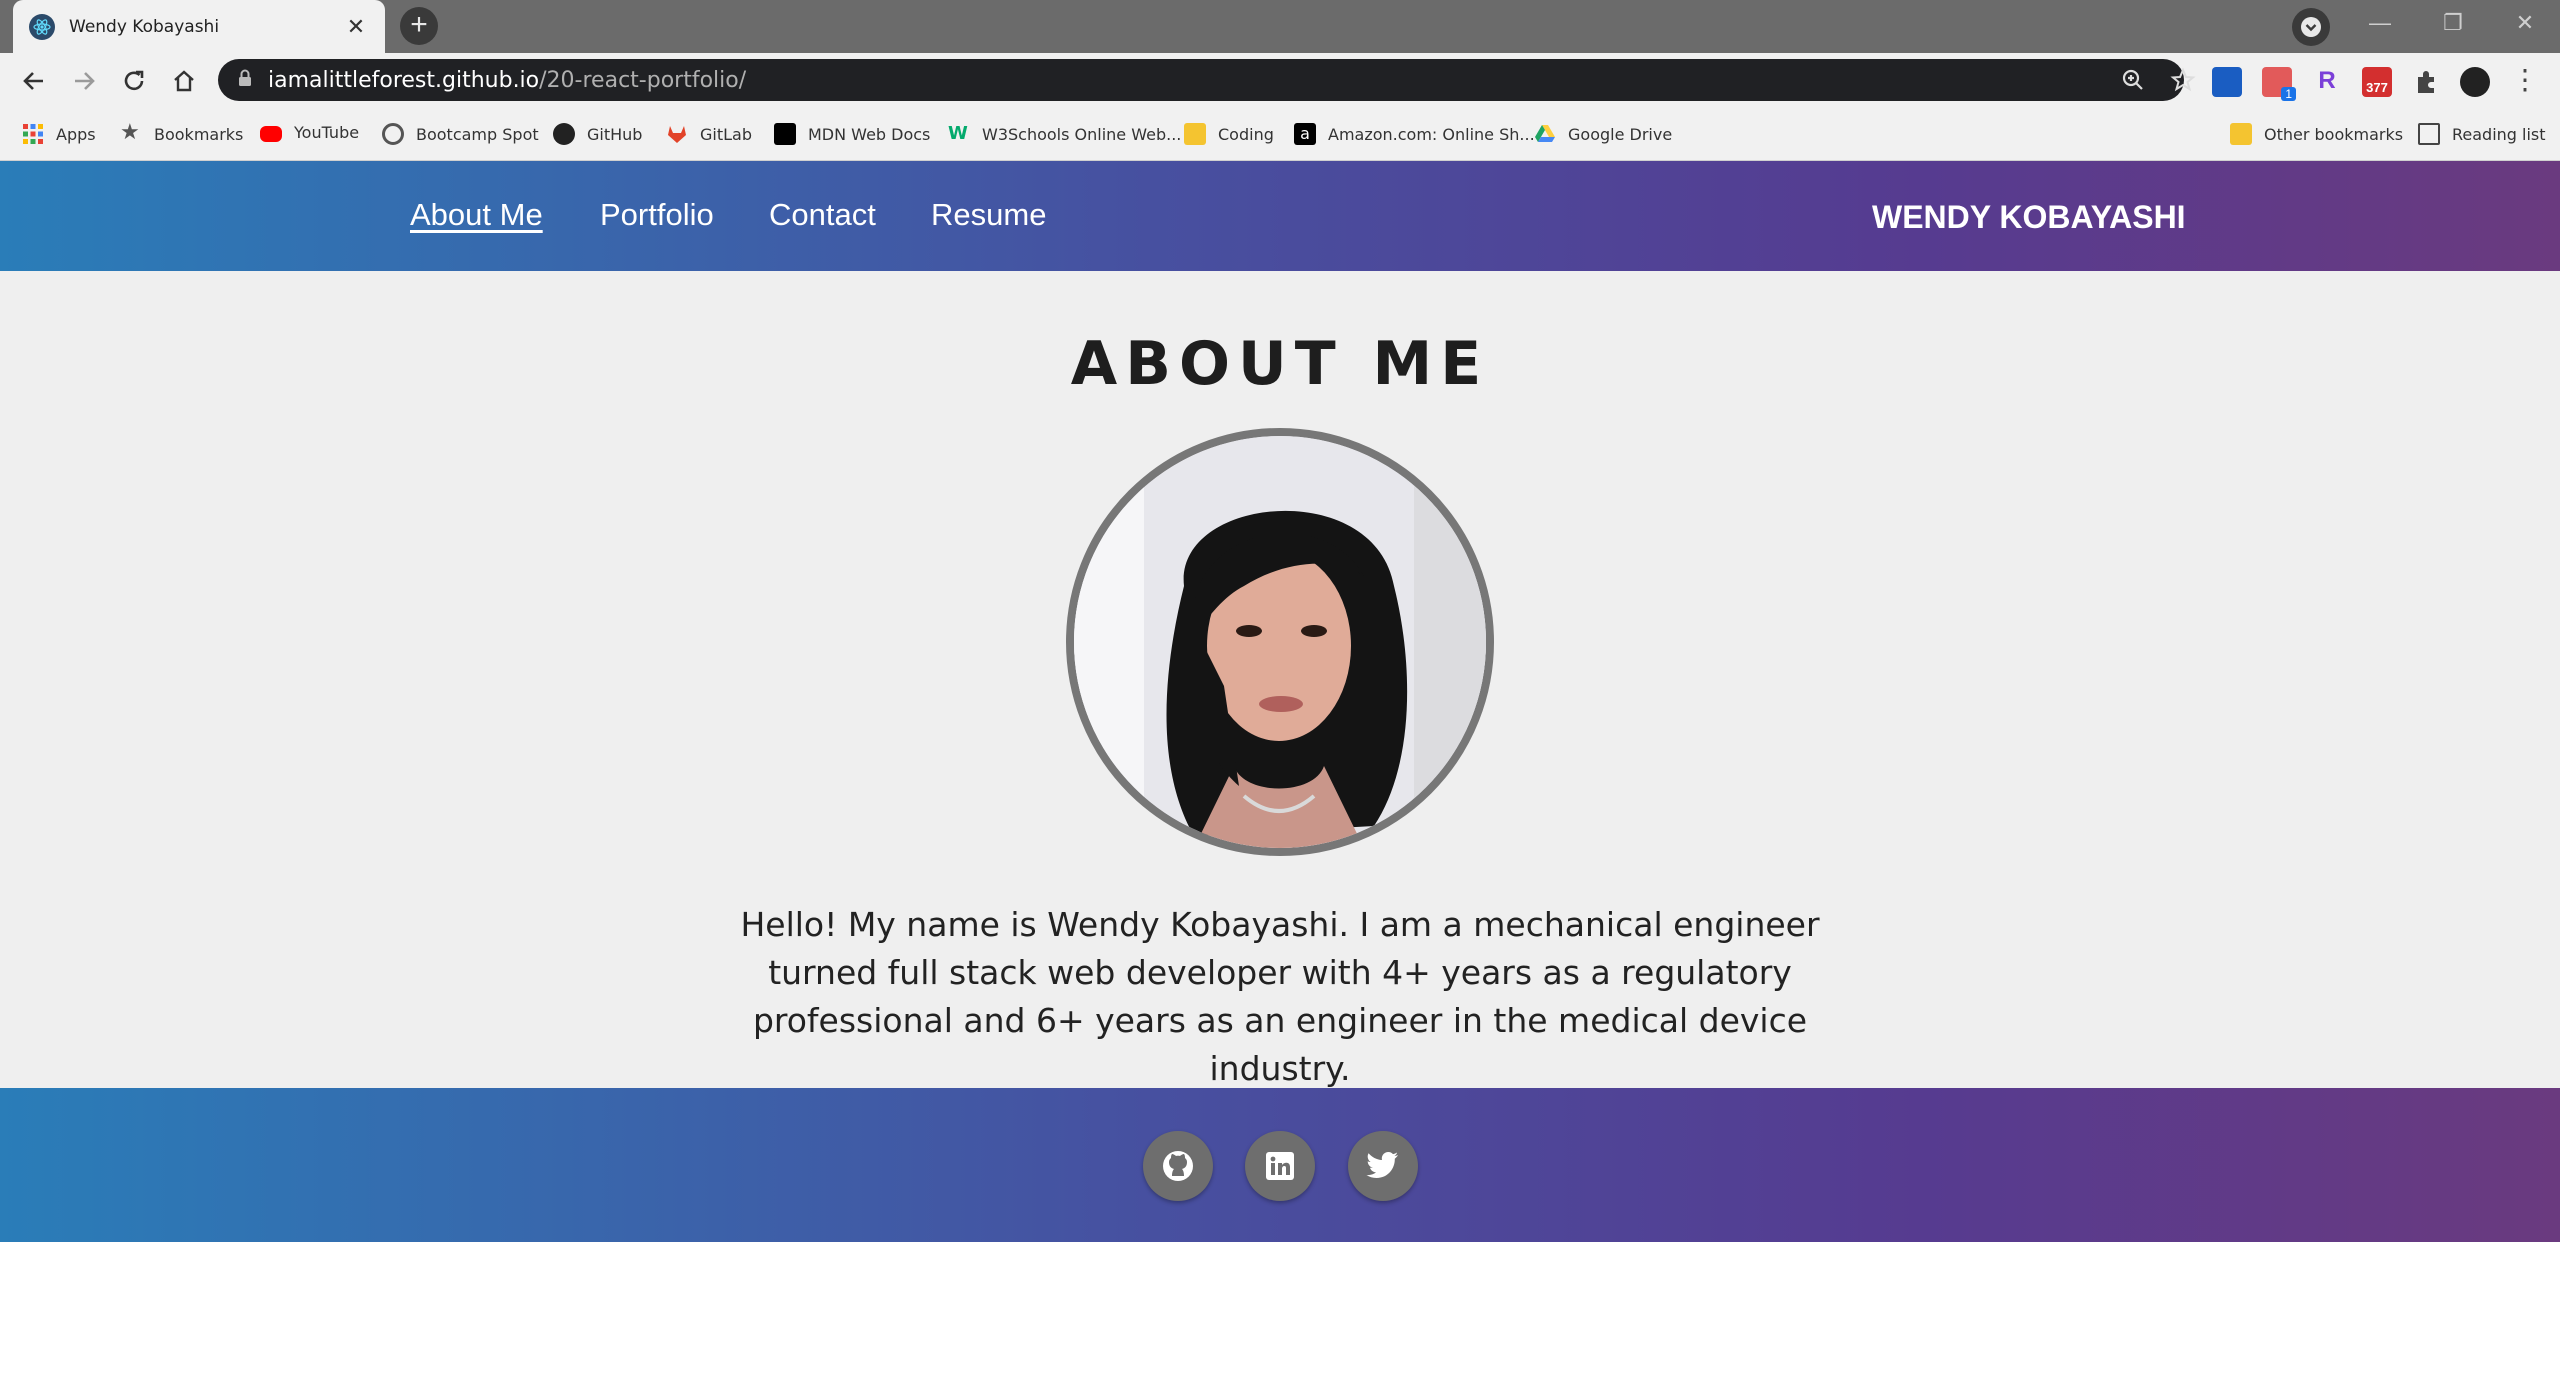 Image resolution: width=2560 pixels, height=1390 pixels. I want to click on arrow-right-icon, so click(85, 81).